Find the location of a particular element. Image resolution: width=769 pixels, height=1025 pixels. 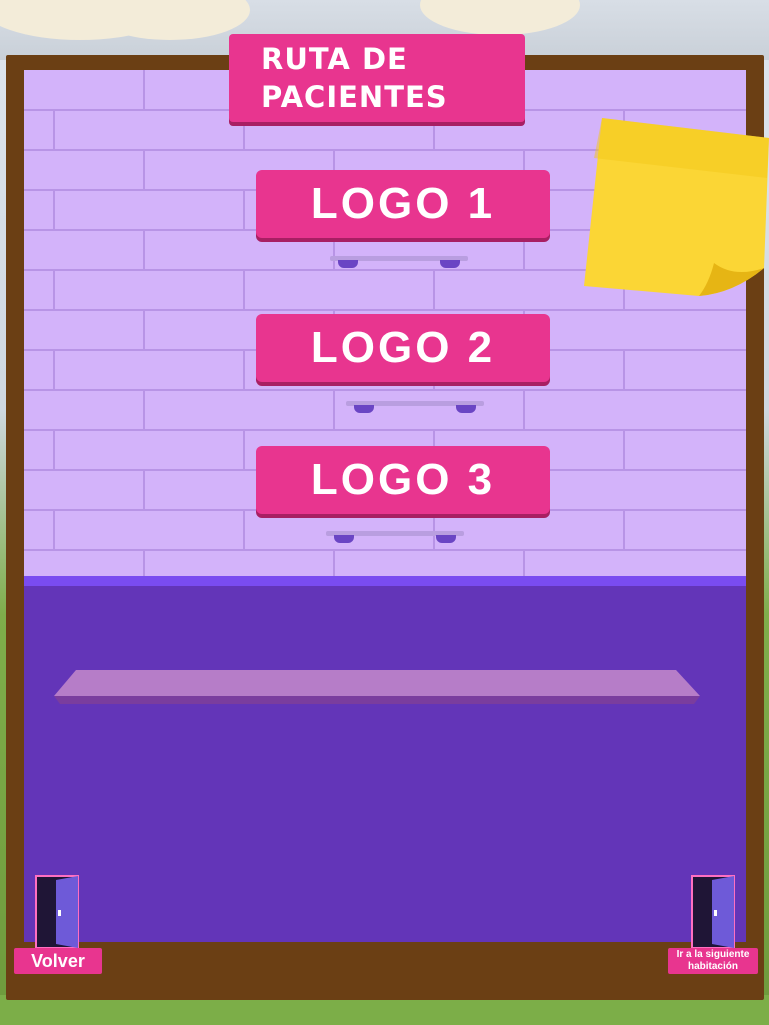

logo-1-button: LOGO 1 is located at coordinates (403, 204).